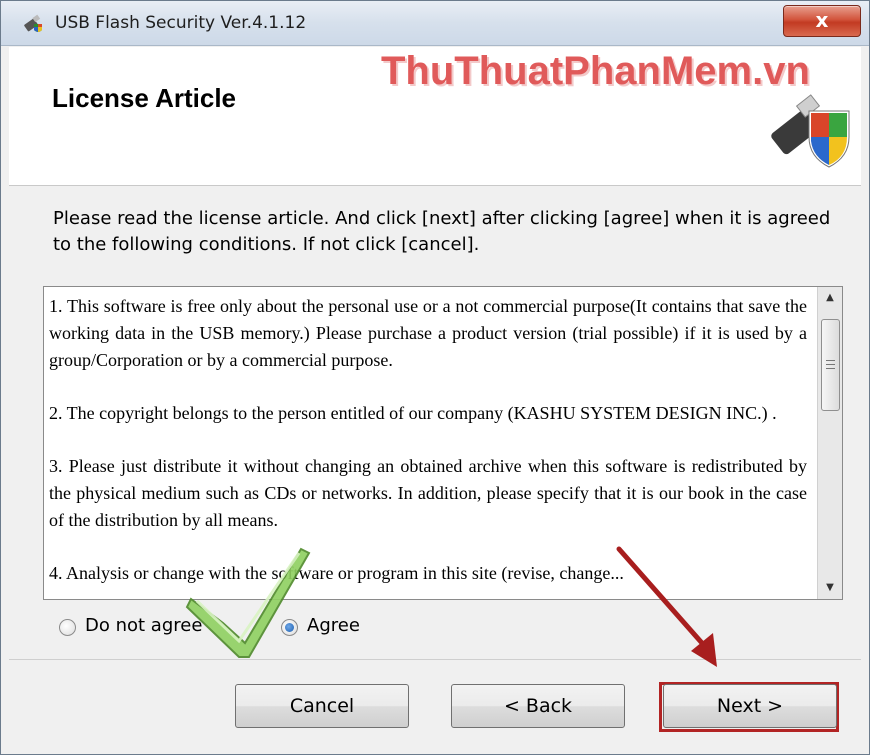  What do you see at coordinates (830, 298) in the screenshot?
I see `chevron-up-icon: ▲` at bounding box center [830, 298].